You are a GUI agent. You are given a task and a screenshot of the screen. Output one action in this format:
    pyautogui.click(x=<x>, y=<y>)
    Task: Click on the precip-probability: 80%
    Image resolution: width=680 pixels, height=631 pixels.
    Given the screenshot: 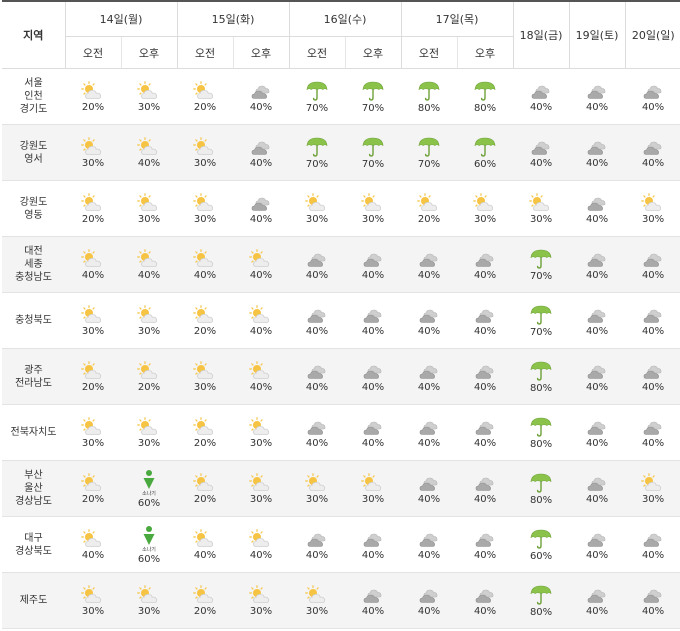 What is the action you would take?
    pyautogui.click(x=485, y=108)
    